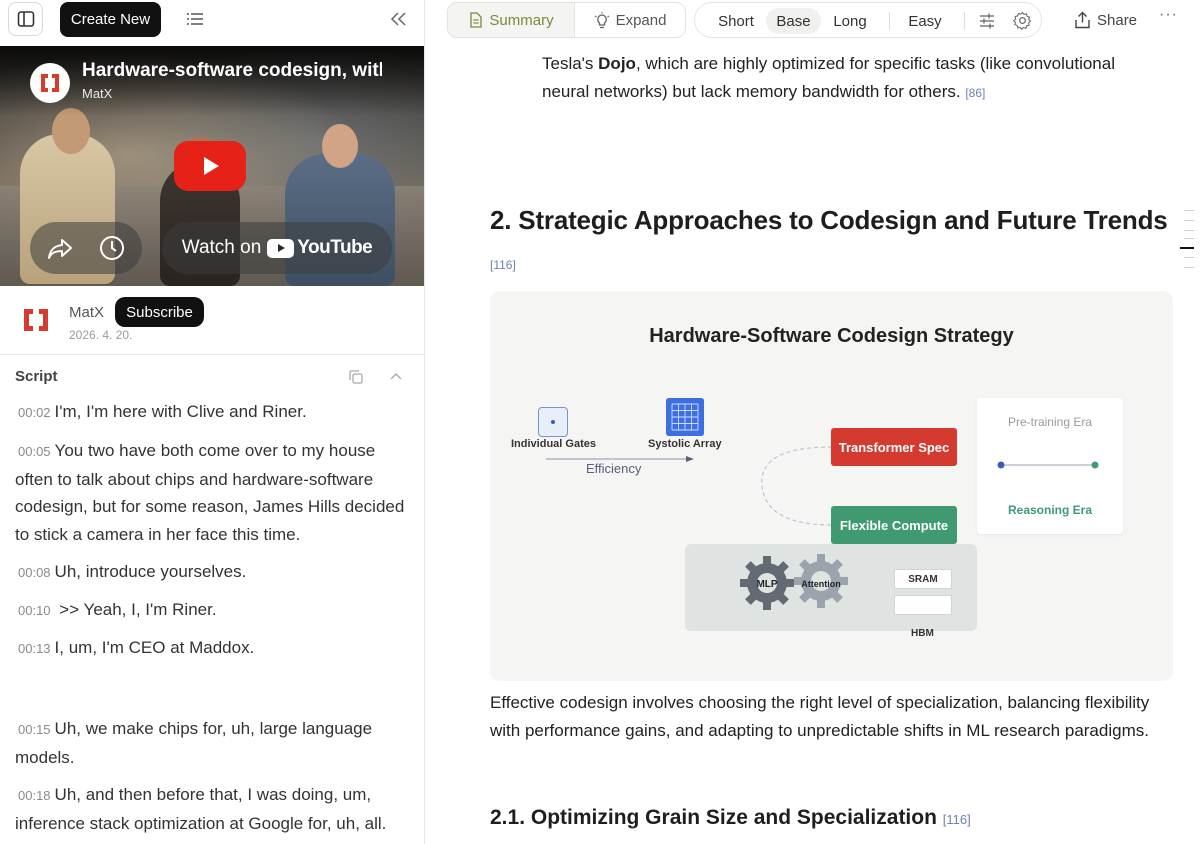 This screenshot has height=844, width=1200. I want to click on efficiency-label: Efficiency, so click(614, 468).